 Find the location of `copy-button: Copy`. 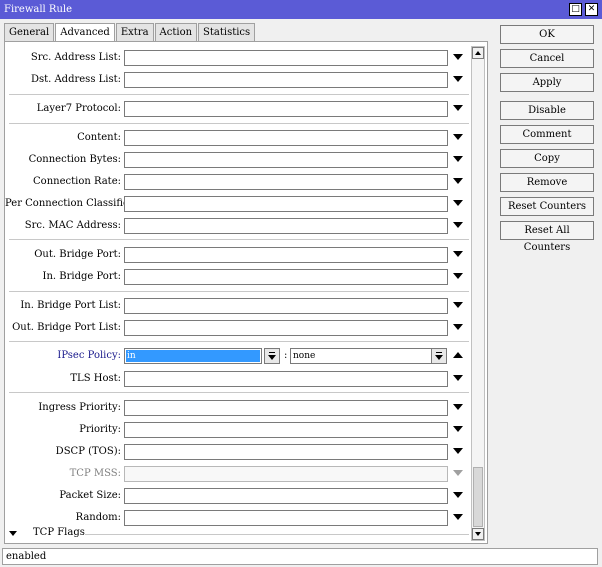

copy-button: Copy is located at coordinates (547, 158).